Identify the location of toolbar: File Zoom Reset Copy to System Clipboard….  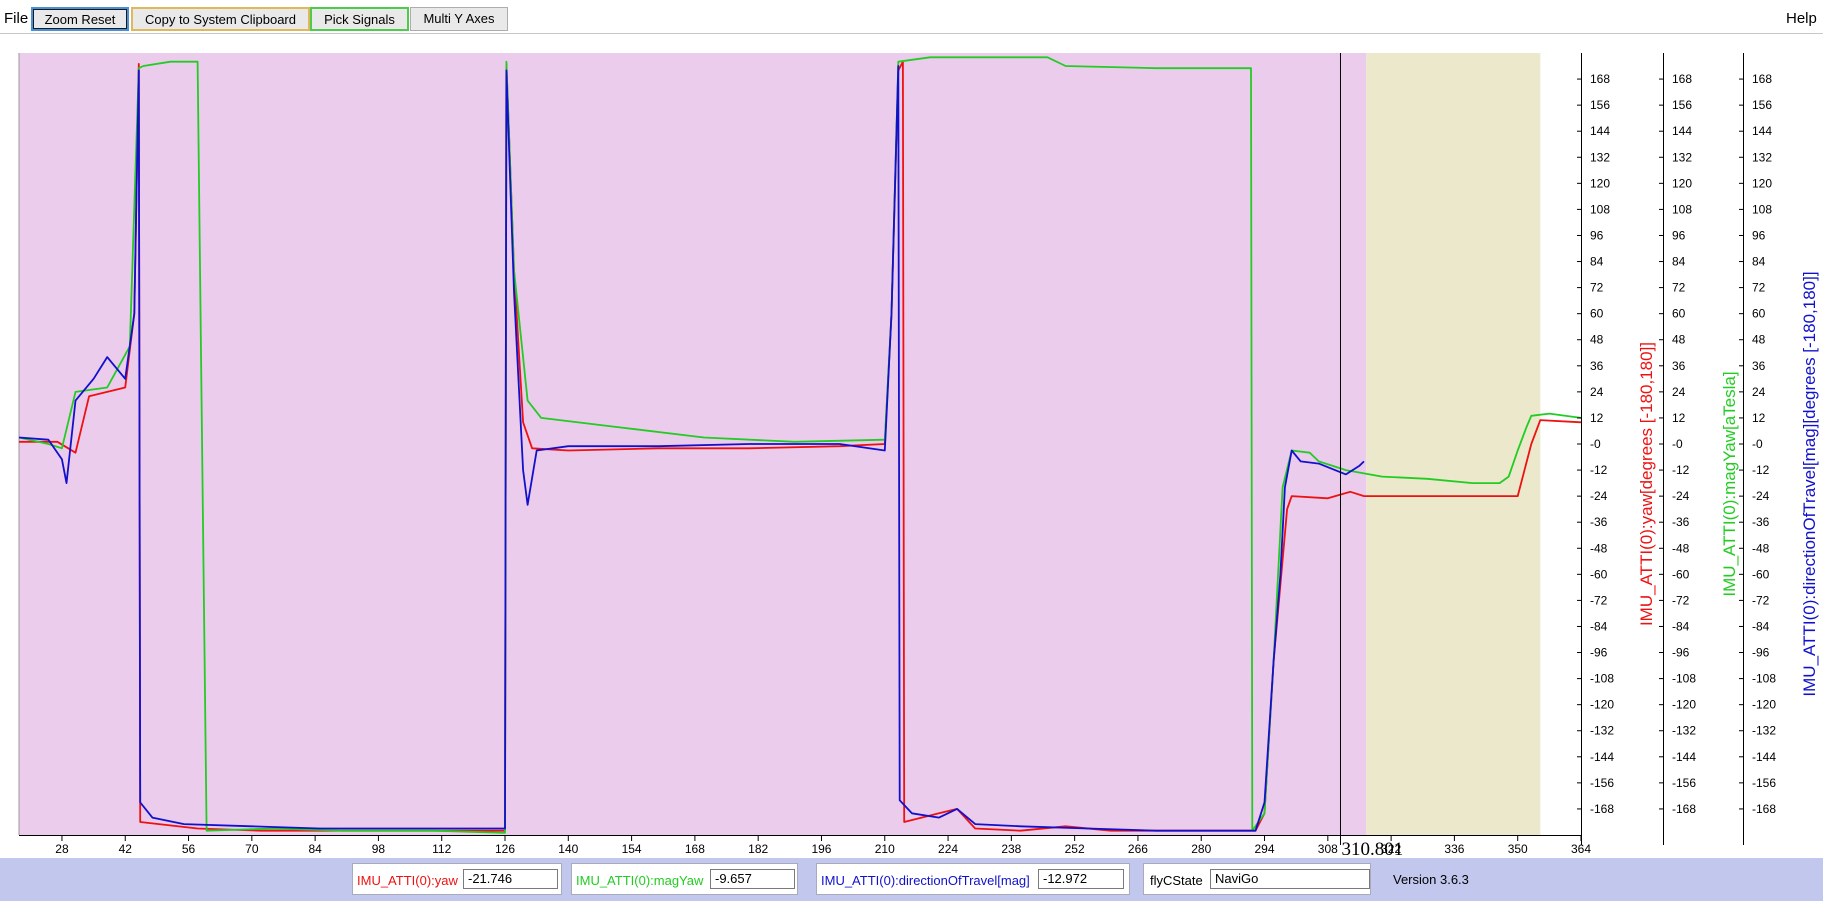
(911, 16).